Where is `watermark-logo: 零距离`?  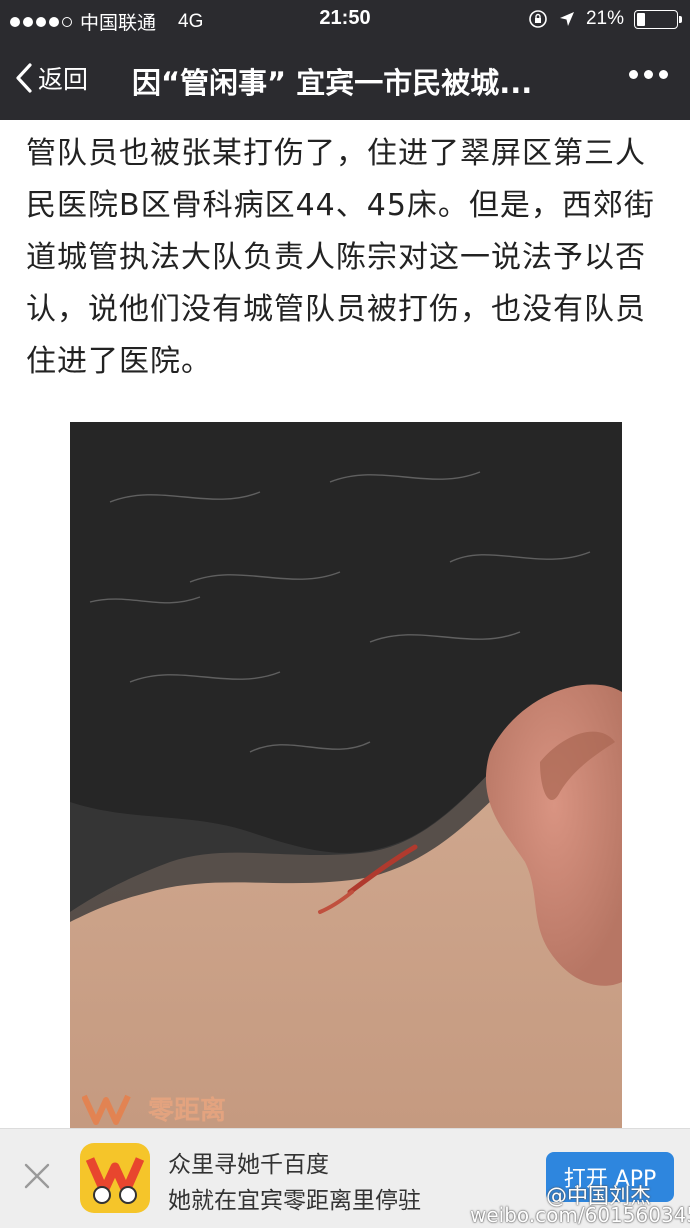
watermark-logo: 零距离 is located at coordinates (154, 1108).